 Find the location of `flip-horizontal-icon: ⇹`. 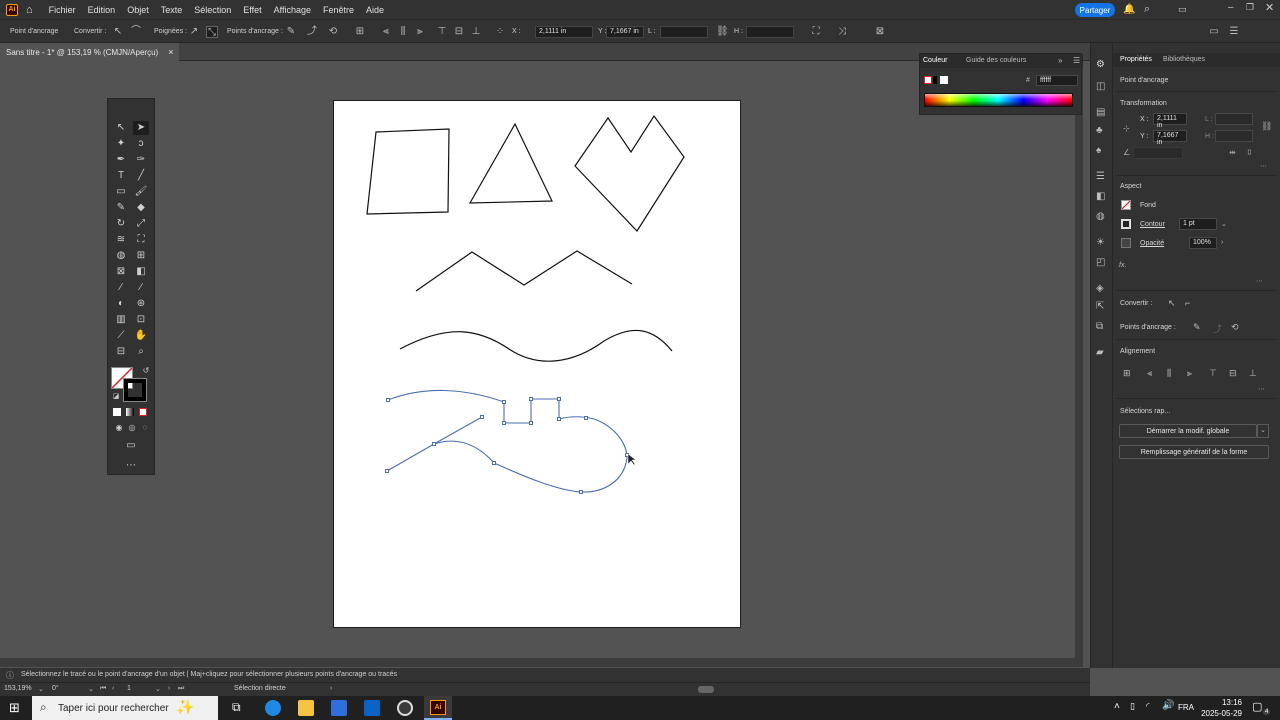

flip-horizontal-icon: ⇹ is located at coordinates (1232, 152).